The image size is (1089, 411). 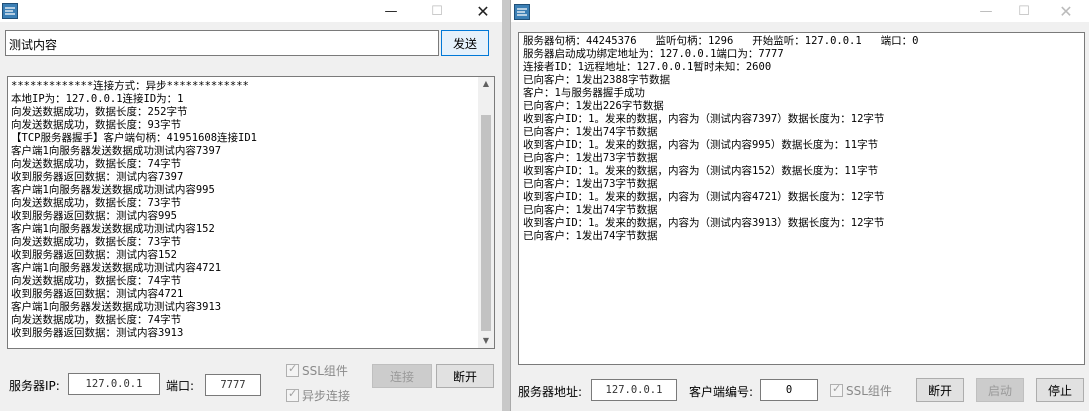 What do you see at coordinates (96, 125) in the screenshot?
I see `client-log-line: 向发送数据成功，数据长度：93字节` at bounding box center [96, 125].